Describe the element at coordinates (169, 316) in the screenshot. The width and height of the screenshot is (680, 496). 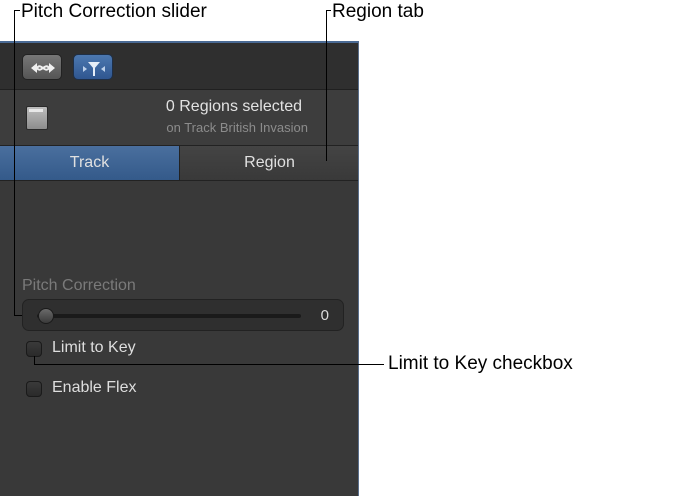
I see `slider-track` at that location.